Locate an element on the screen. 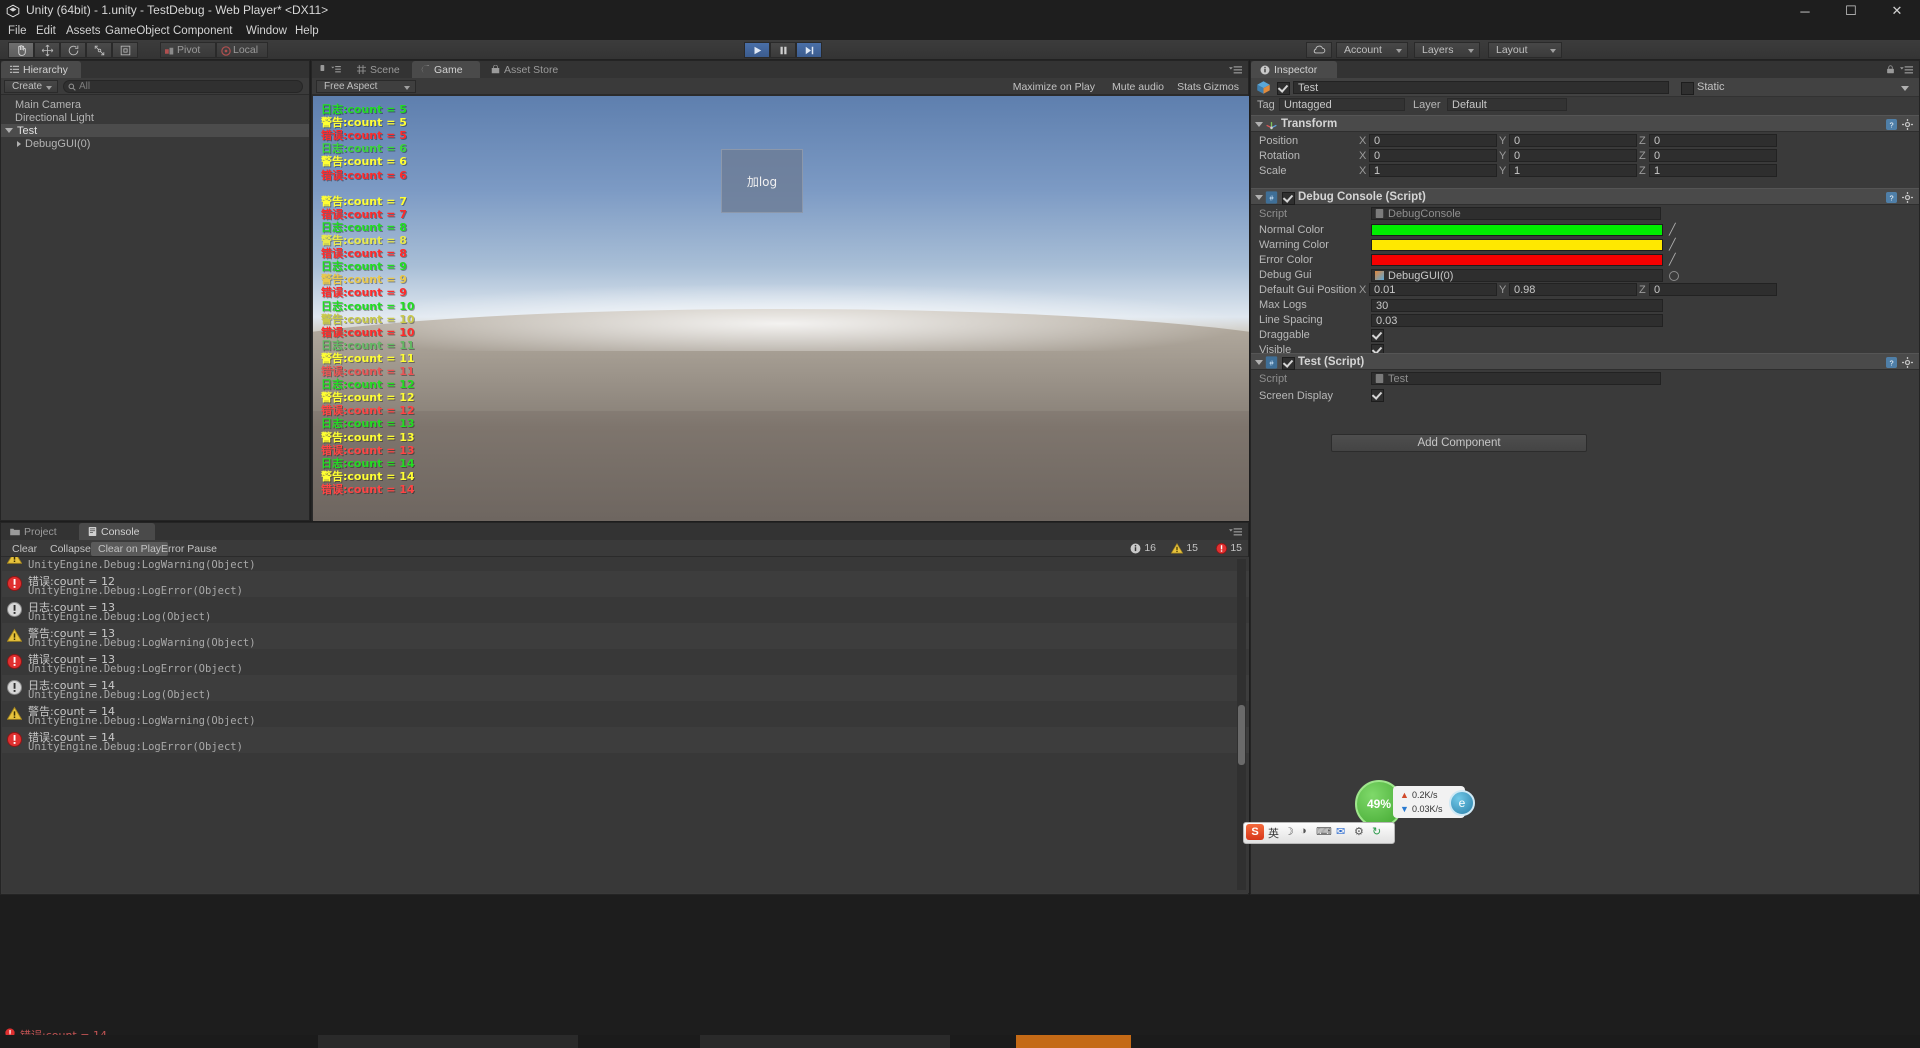 Image resolution: width=1920 pixels, height=1048 pixels. static-dropdown-icon is located at coordinates (1905, 88).